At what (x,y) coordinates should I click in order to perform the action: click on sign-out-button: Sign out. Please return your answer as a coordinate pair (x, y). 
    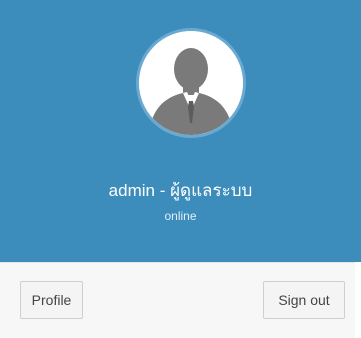
    Looking at the image, I should click on (304, 300).